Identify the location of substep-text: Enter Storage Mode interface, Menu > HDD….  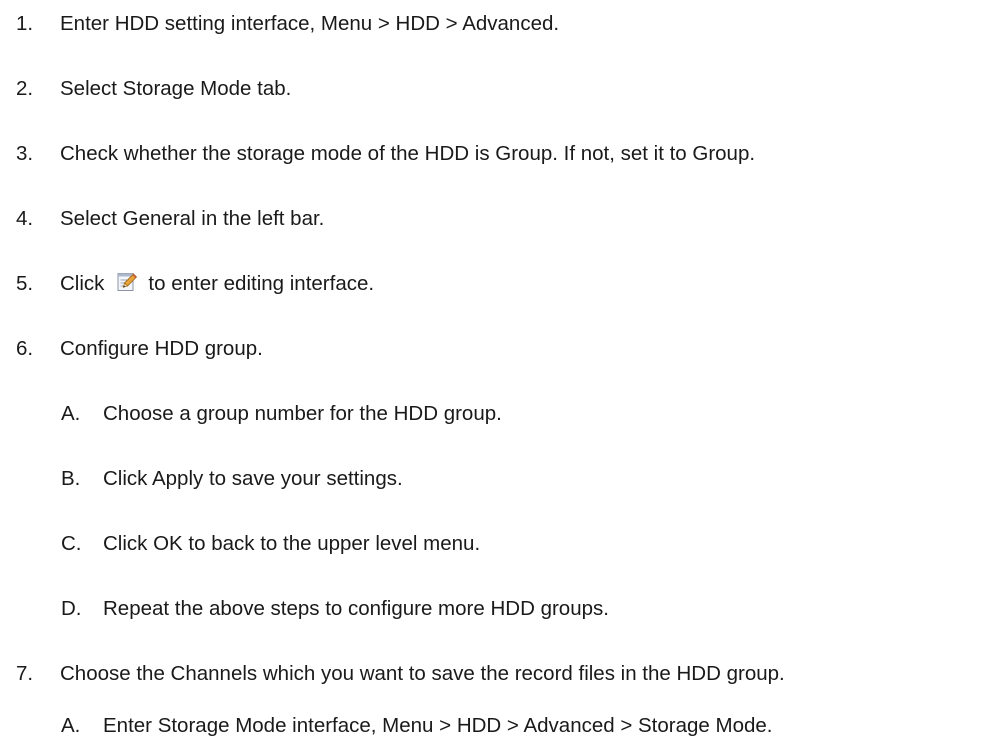
(438, 725).